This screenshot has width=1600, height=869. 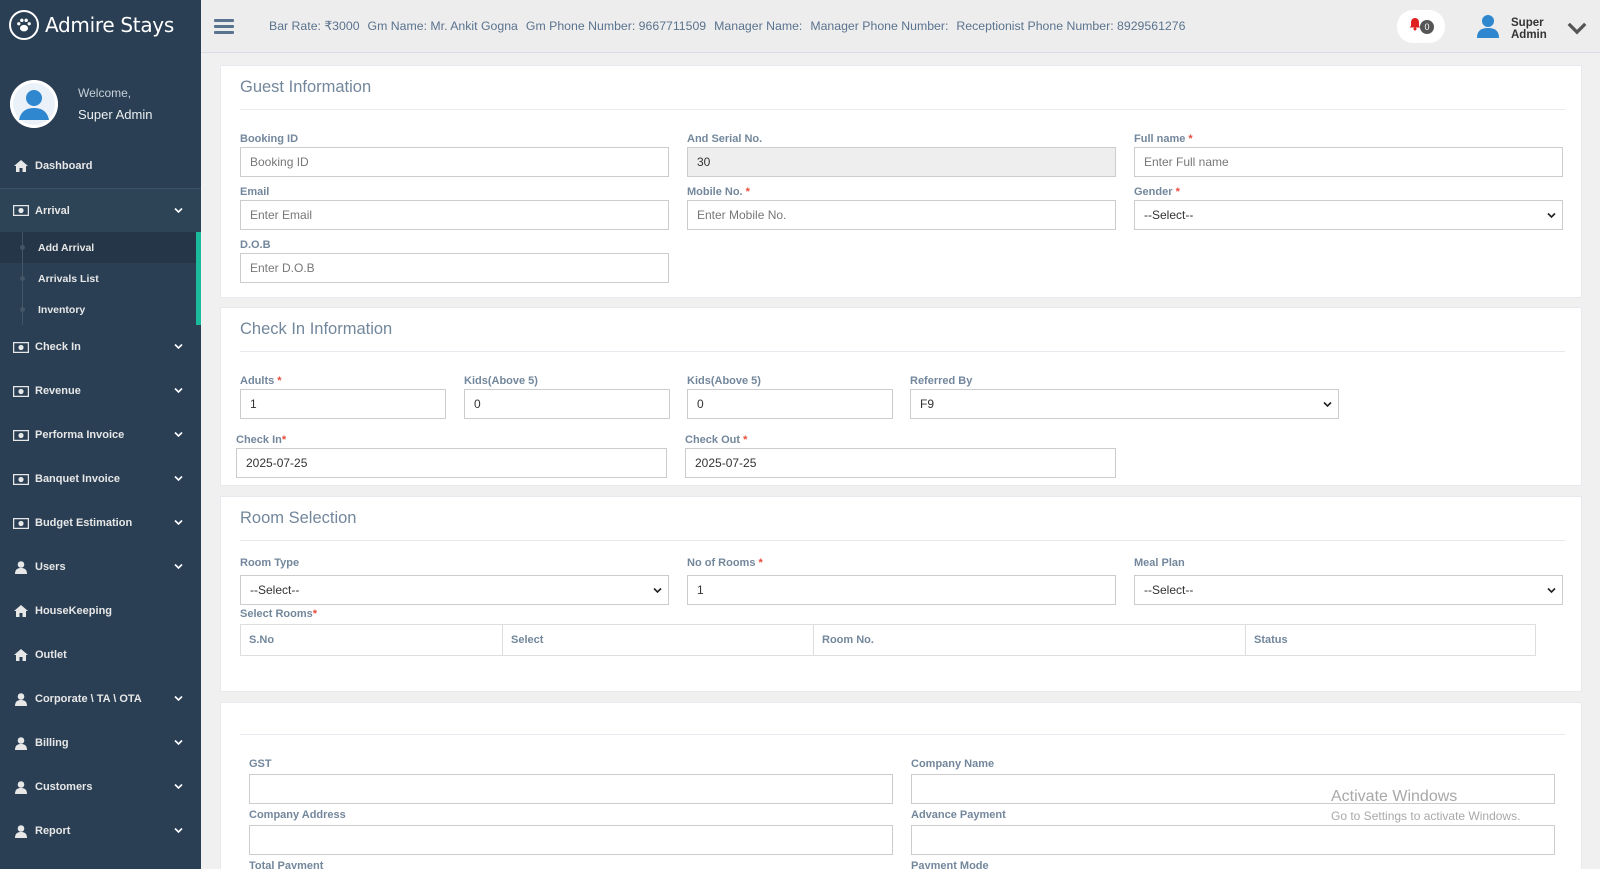 I want to click on total-payment-label: Total Payment, so click(x=286, y=864).